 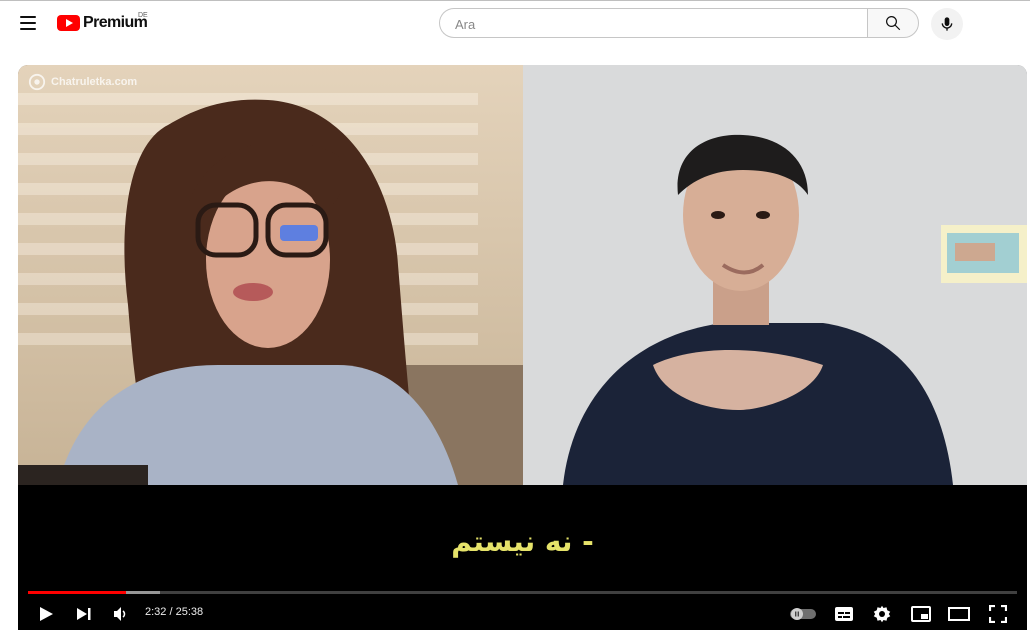 I want to click on search-input, so click(x=645, y=24).